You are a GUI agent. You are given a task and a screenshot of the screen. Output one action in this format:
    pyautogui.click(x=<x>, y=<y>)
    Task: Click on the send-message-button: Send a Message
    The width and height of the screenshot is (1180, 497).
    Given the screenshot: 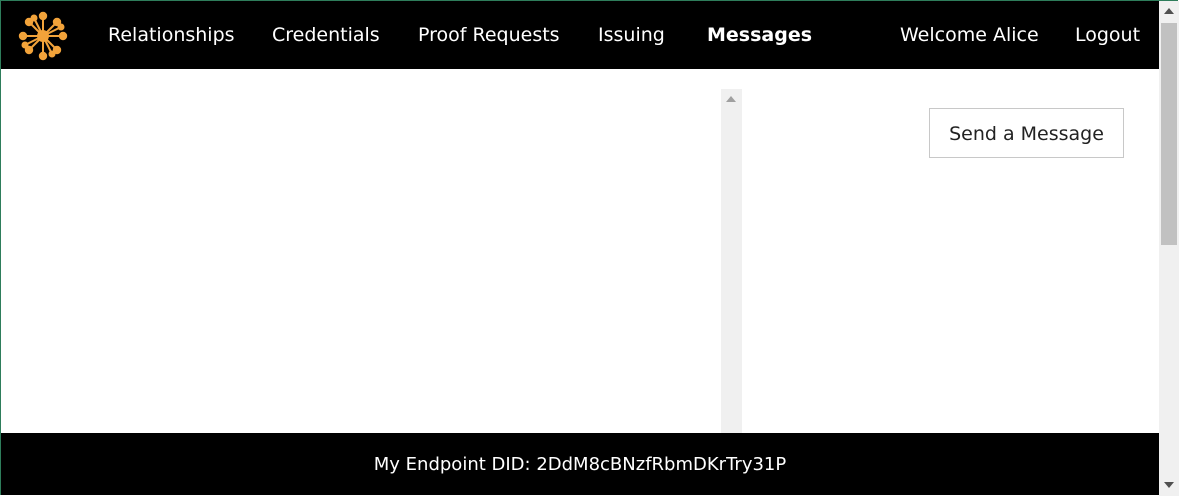 What is the action you would take?
    pyautogui.click(x=1026, y=133)
    